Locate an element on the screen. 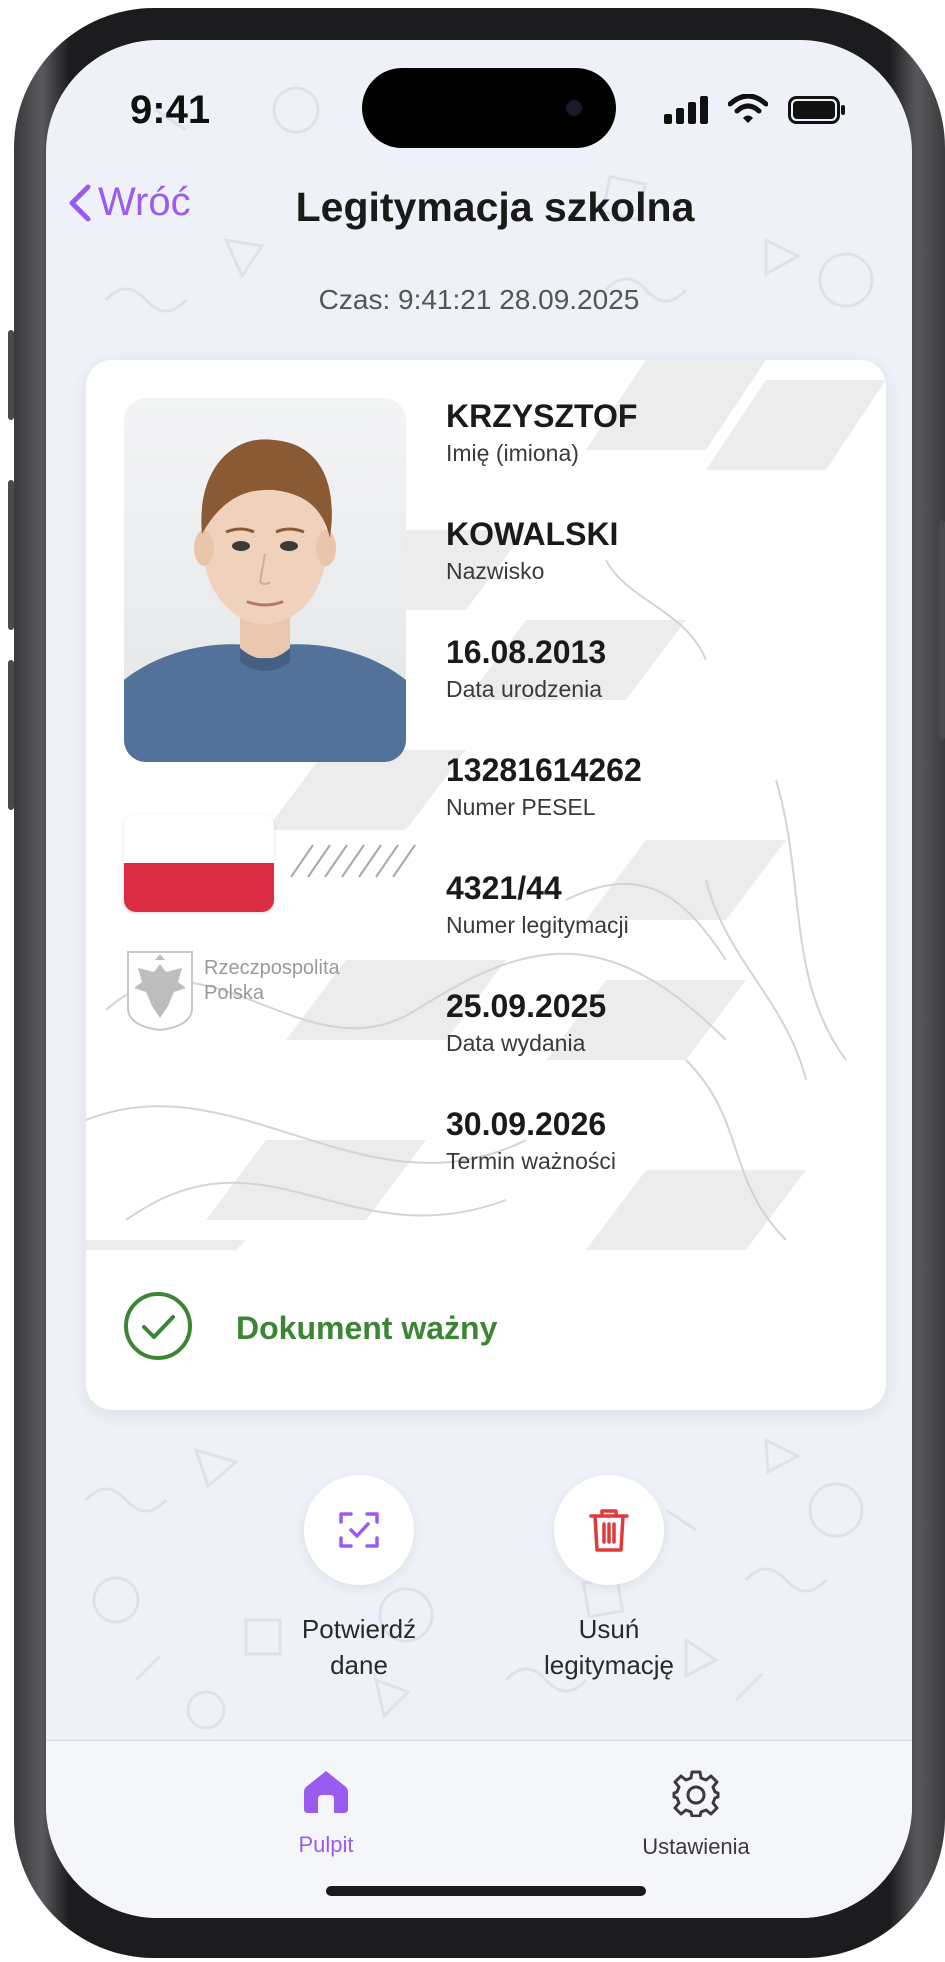  field-issue-date: 25.09.2025 Data wydania is located at coordinates (544, 1045).